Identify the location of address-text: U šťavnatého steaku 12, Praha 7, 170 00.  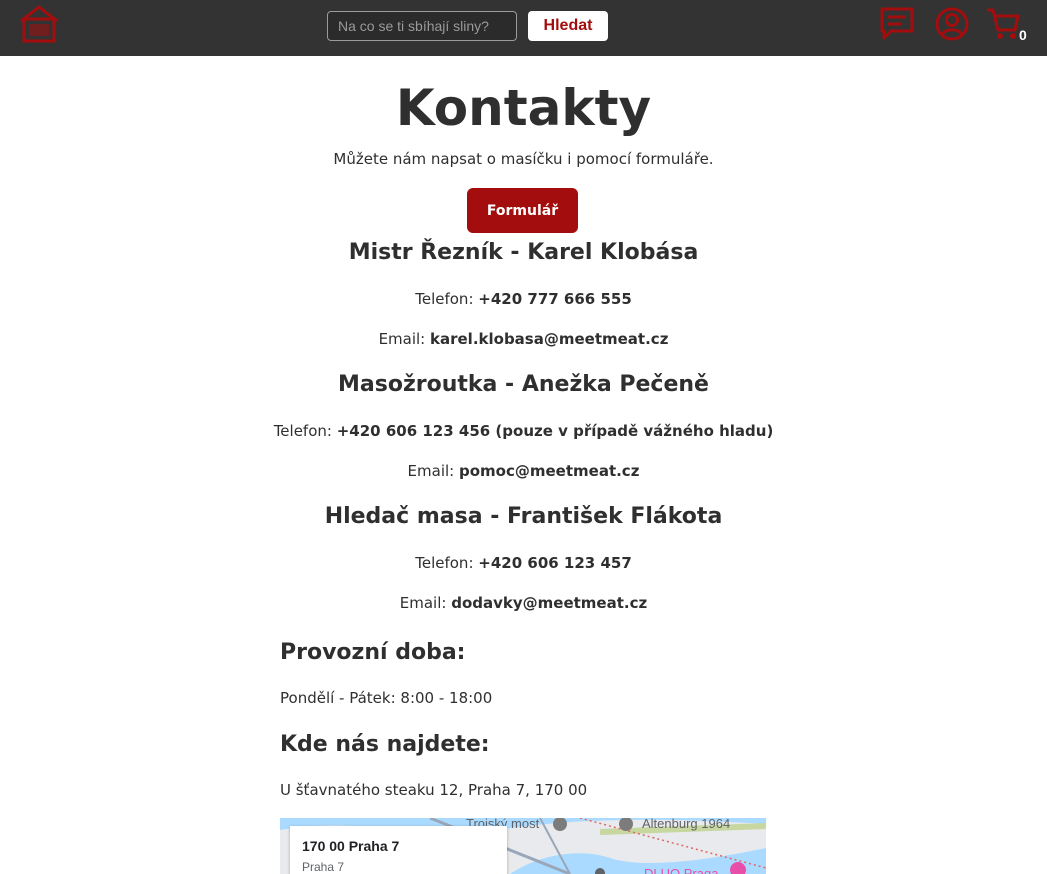
(434, 790).